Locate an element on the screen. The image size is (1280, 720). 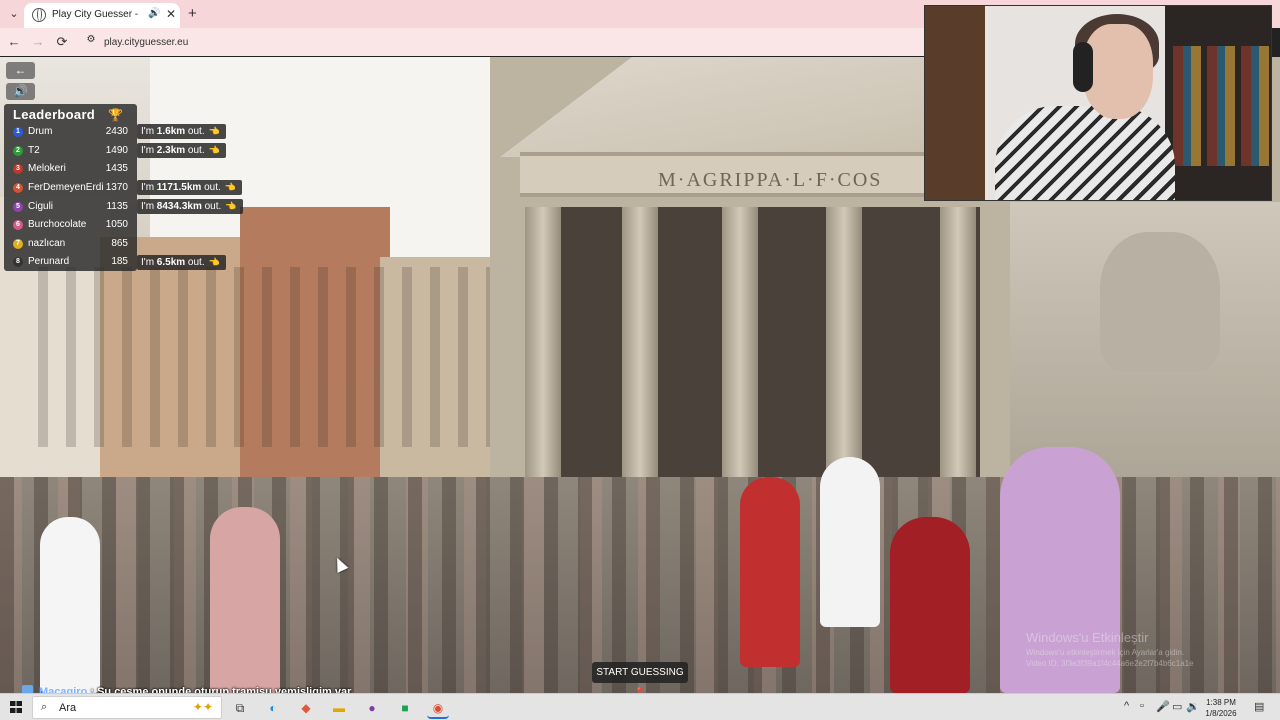
guess-distance: 6.5km is located at coordinates (171, 262).